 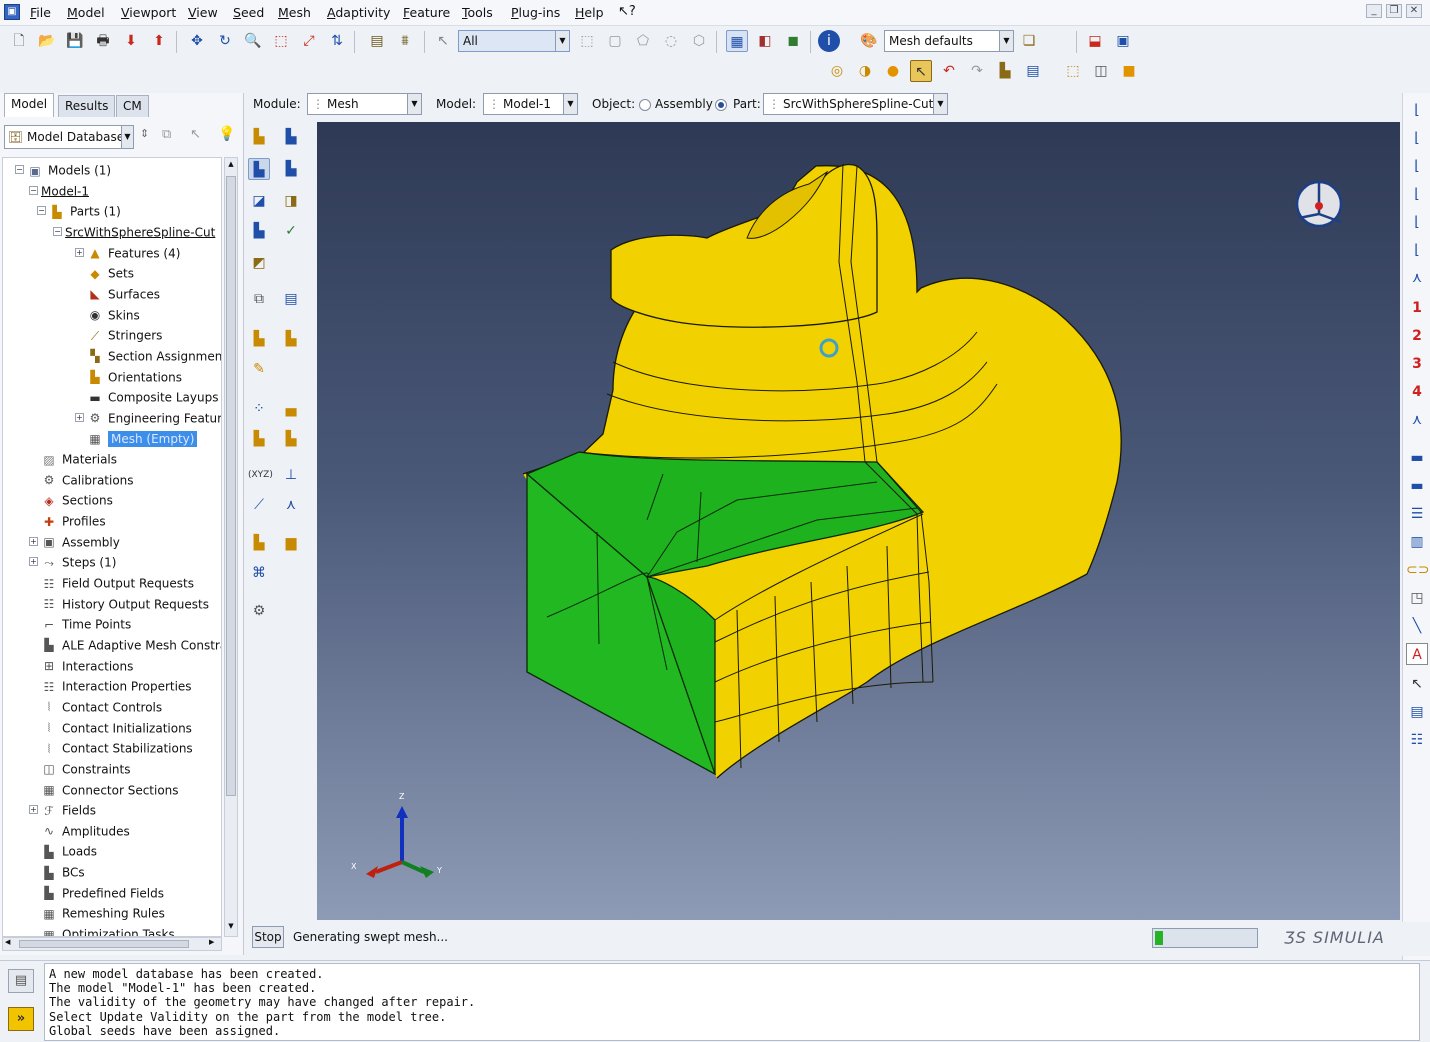 What do you see at coordinates (530, 104) in the screenshot?
I see `model-combo: ⋮ Model-1 ▼` at bounding box center [530, 104].